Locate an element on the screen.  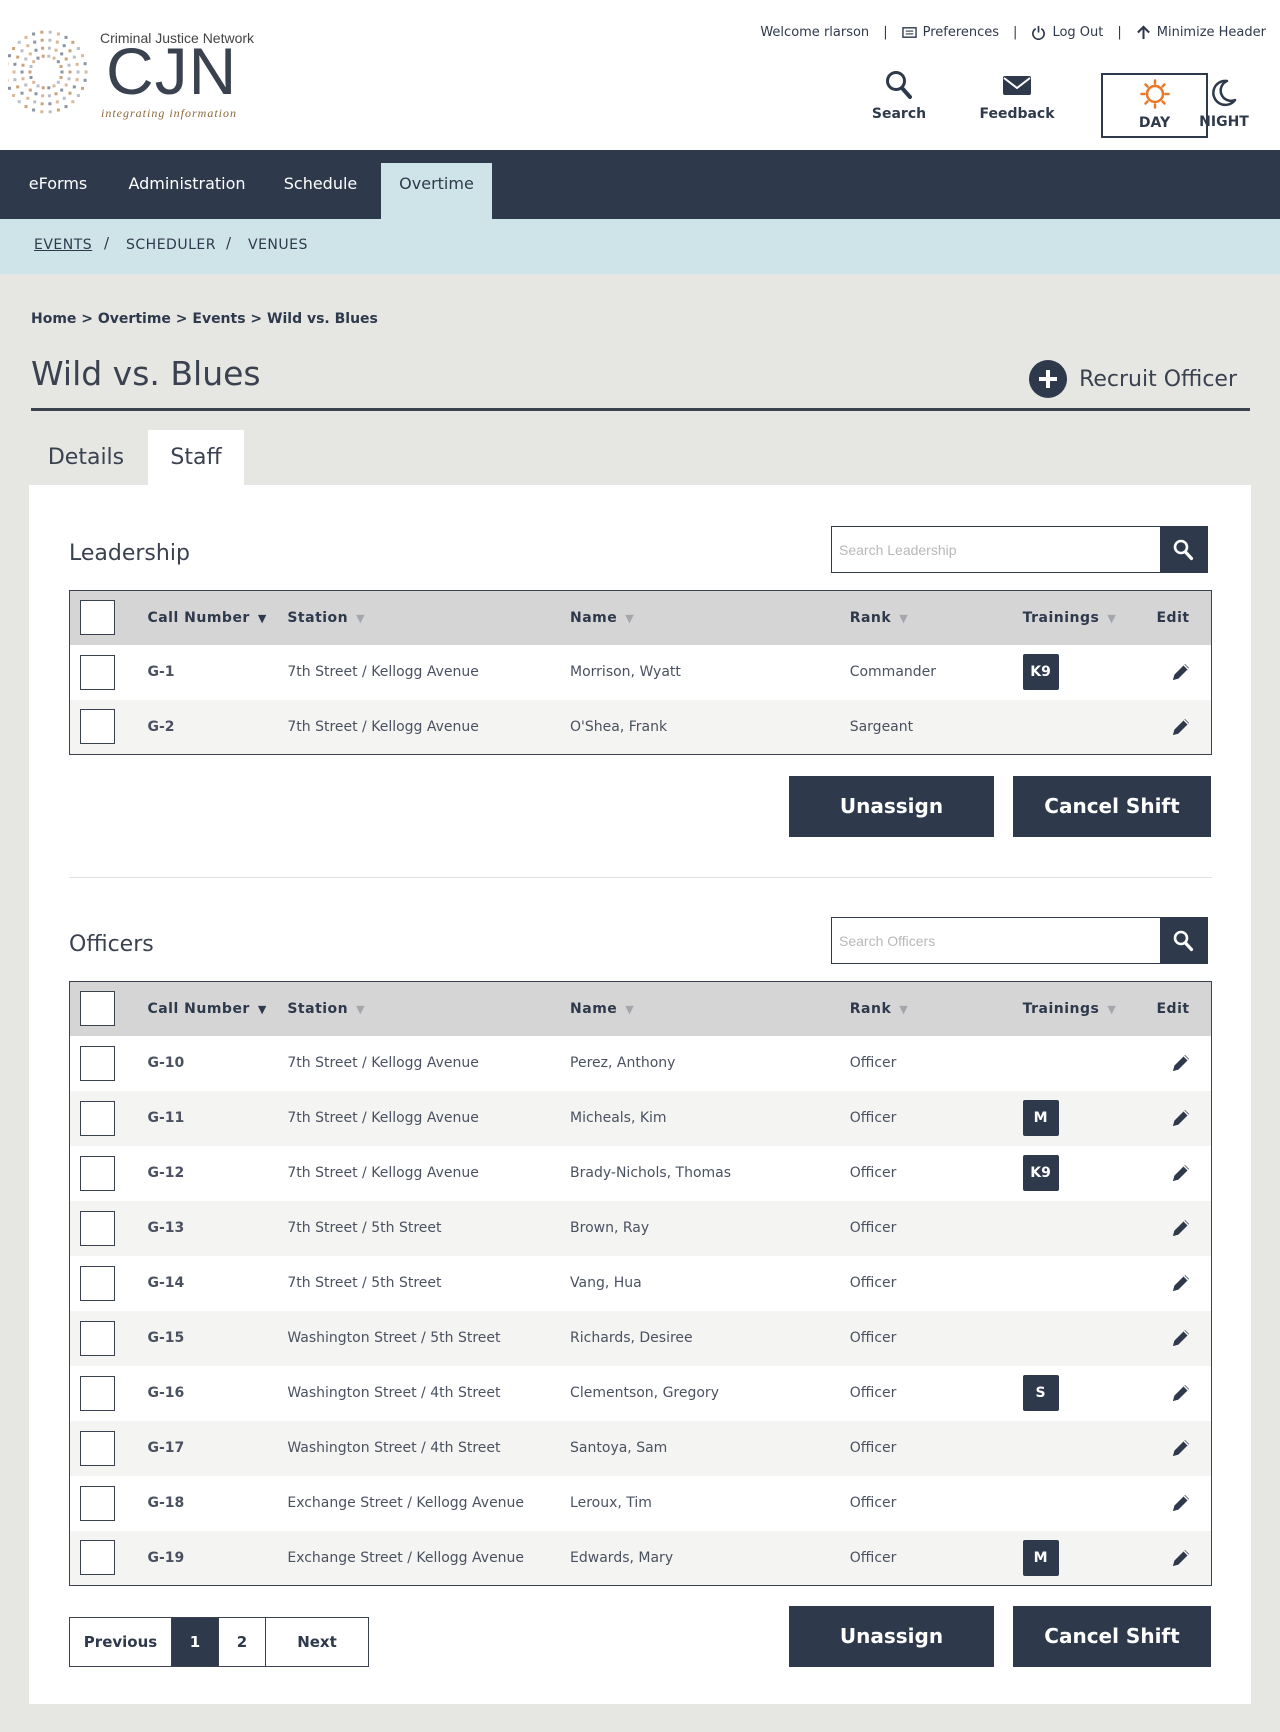
leadership-unassign-button: Unassign is located at coordinates (891, 806).